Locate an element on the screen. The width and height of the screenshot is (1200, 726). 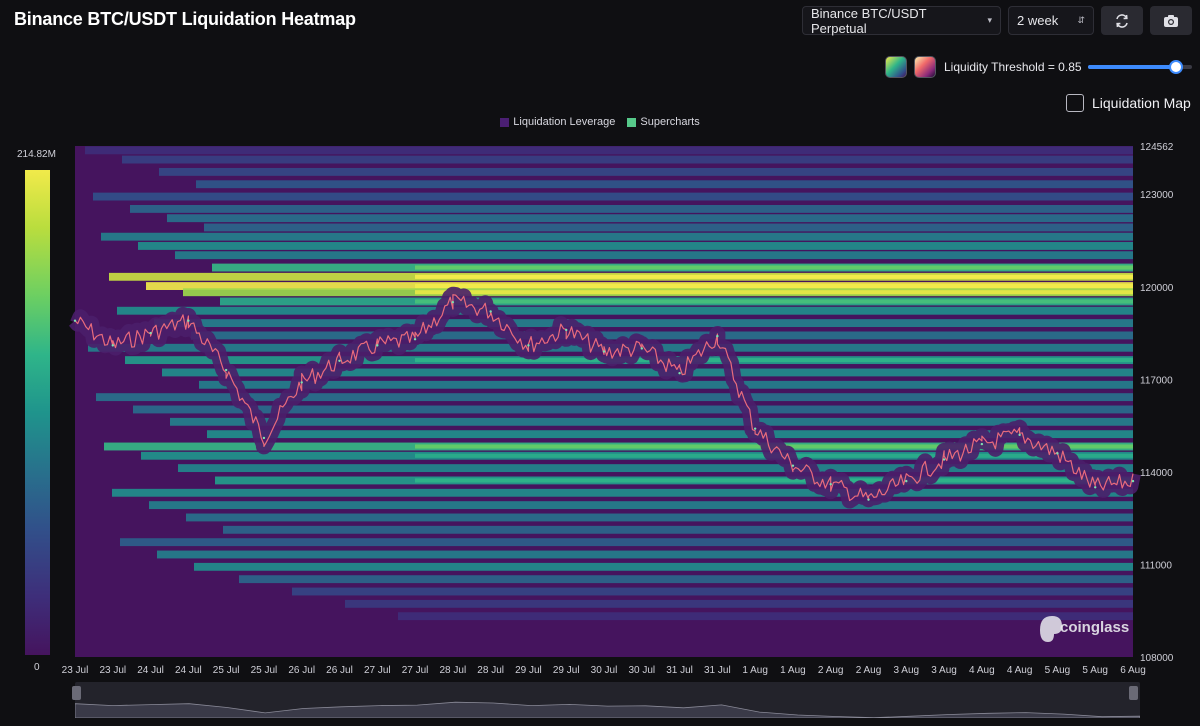
y-tick-label: 117000 is located at coordinates (1156, 380).